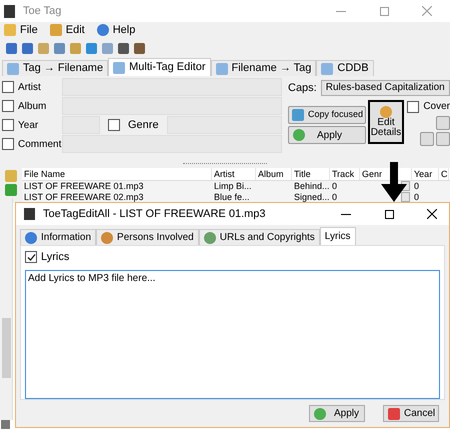 The height and width of the screenshot is (430, 450). Describe the element at coordinates (32, 107) in the screenshot. I see `field-label: Album` at that location.